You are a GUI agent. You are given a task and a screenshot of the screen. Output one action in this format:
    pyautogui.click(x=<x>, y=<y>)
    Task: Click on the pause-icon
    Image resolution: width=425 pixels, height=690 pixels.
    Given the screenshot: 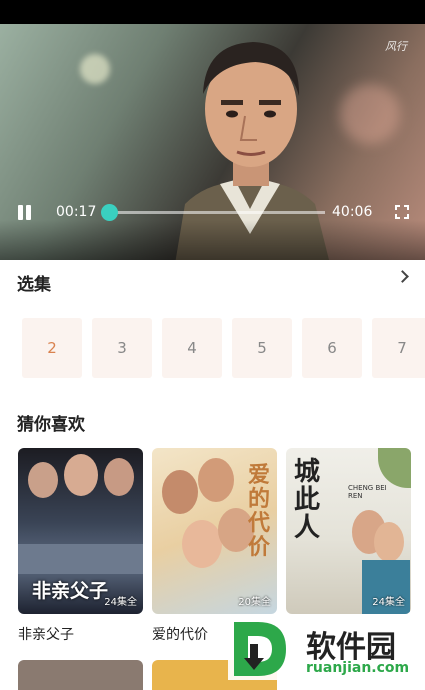 What is the action you would take?
    pyautogui.click(x=24, y=213)
    